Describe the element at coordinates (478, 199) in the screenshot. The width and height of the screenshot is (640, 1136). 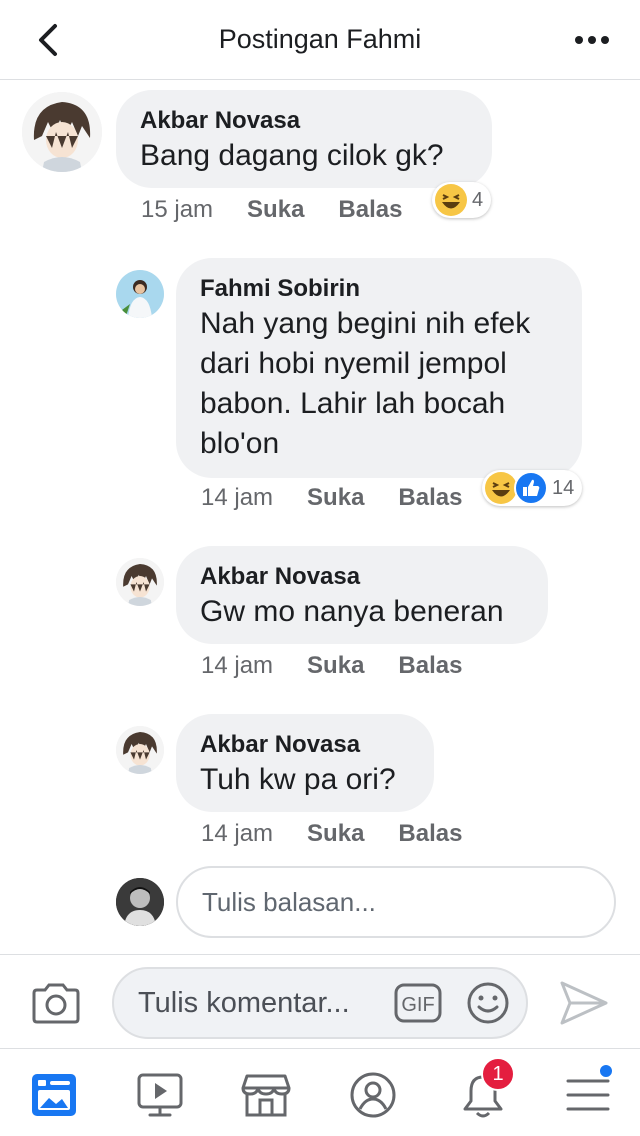
I see `reaction-count: 4` at that location.